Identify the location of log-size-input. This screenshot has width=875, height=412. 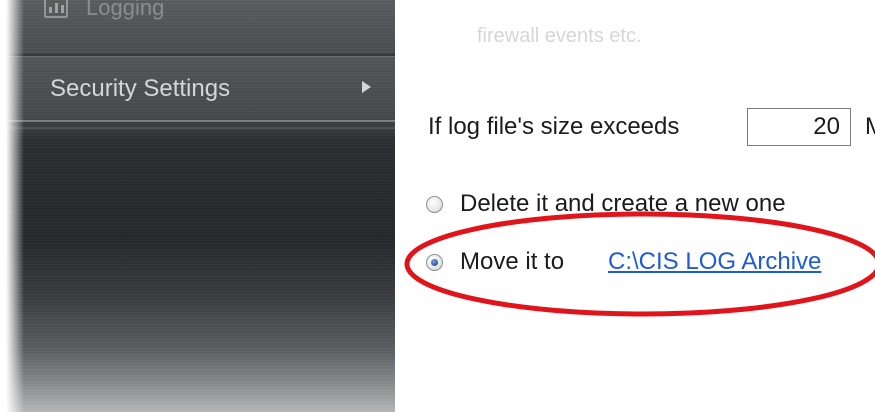
(799, 127).